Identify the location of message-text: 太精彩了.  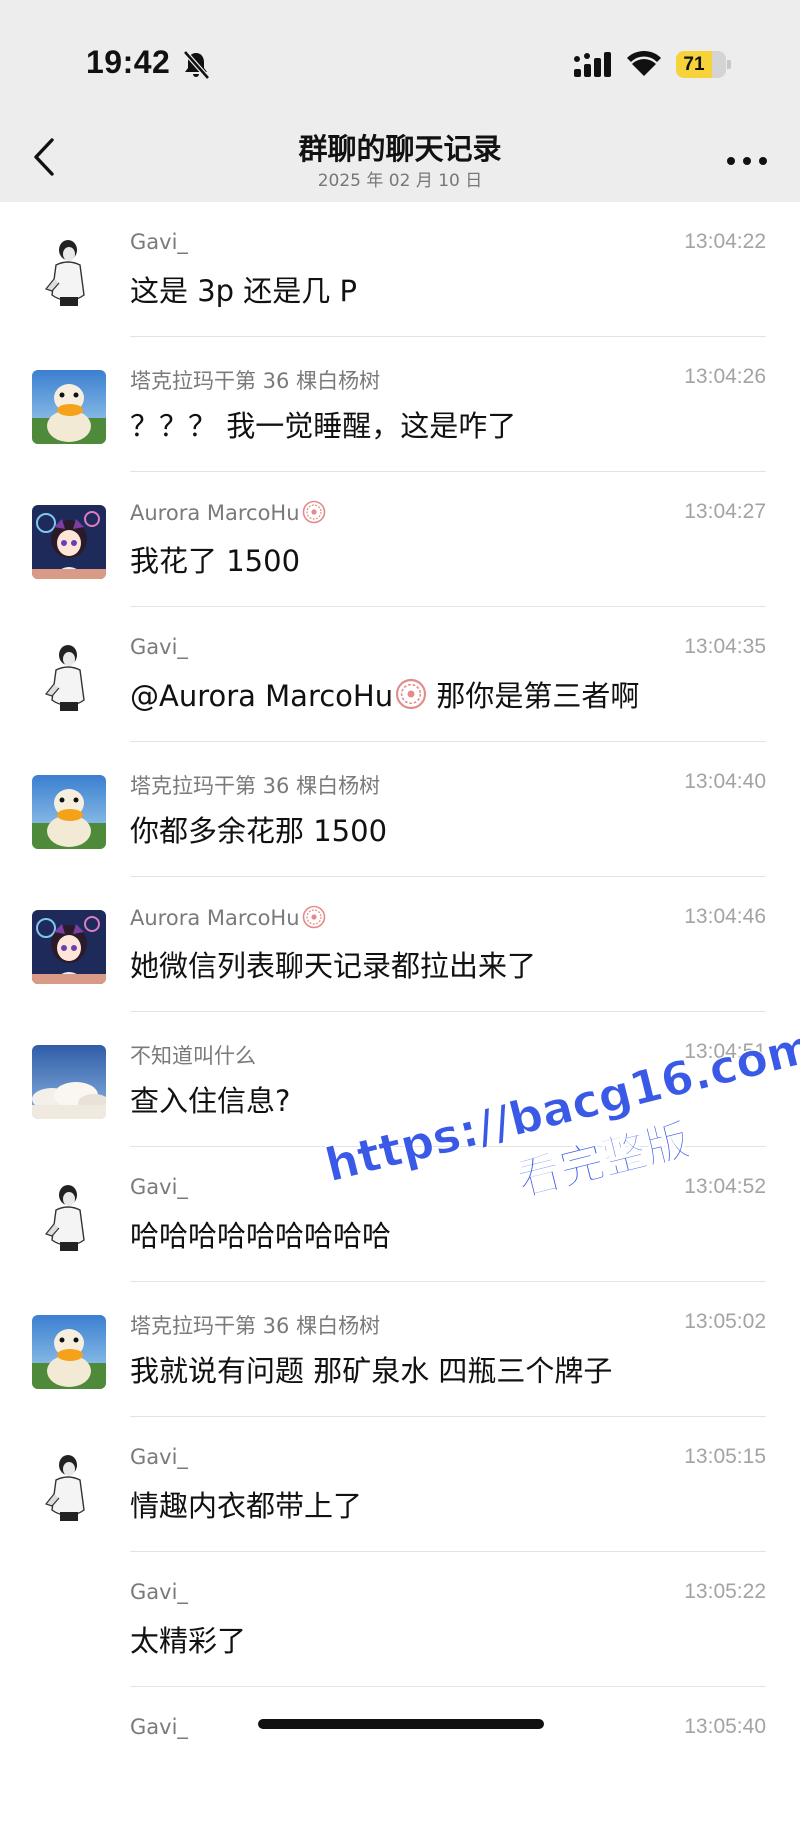
(188, 1639).